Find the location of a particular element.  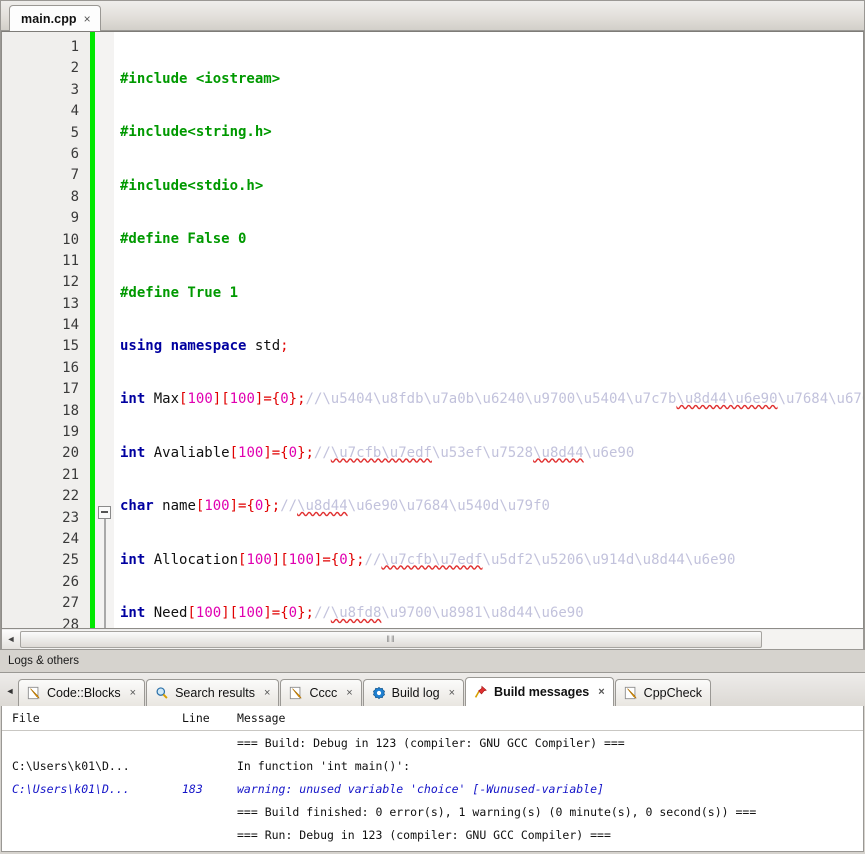

column-header-message: Message is located at coordinates (545, 718).